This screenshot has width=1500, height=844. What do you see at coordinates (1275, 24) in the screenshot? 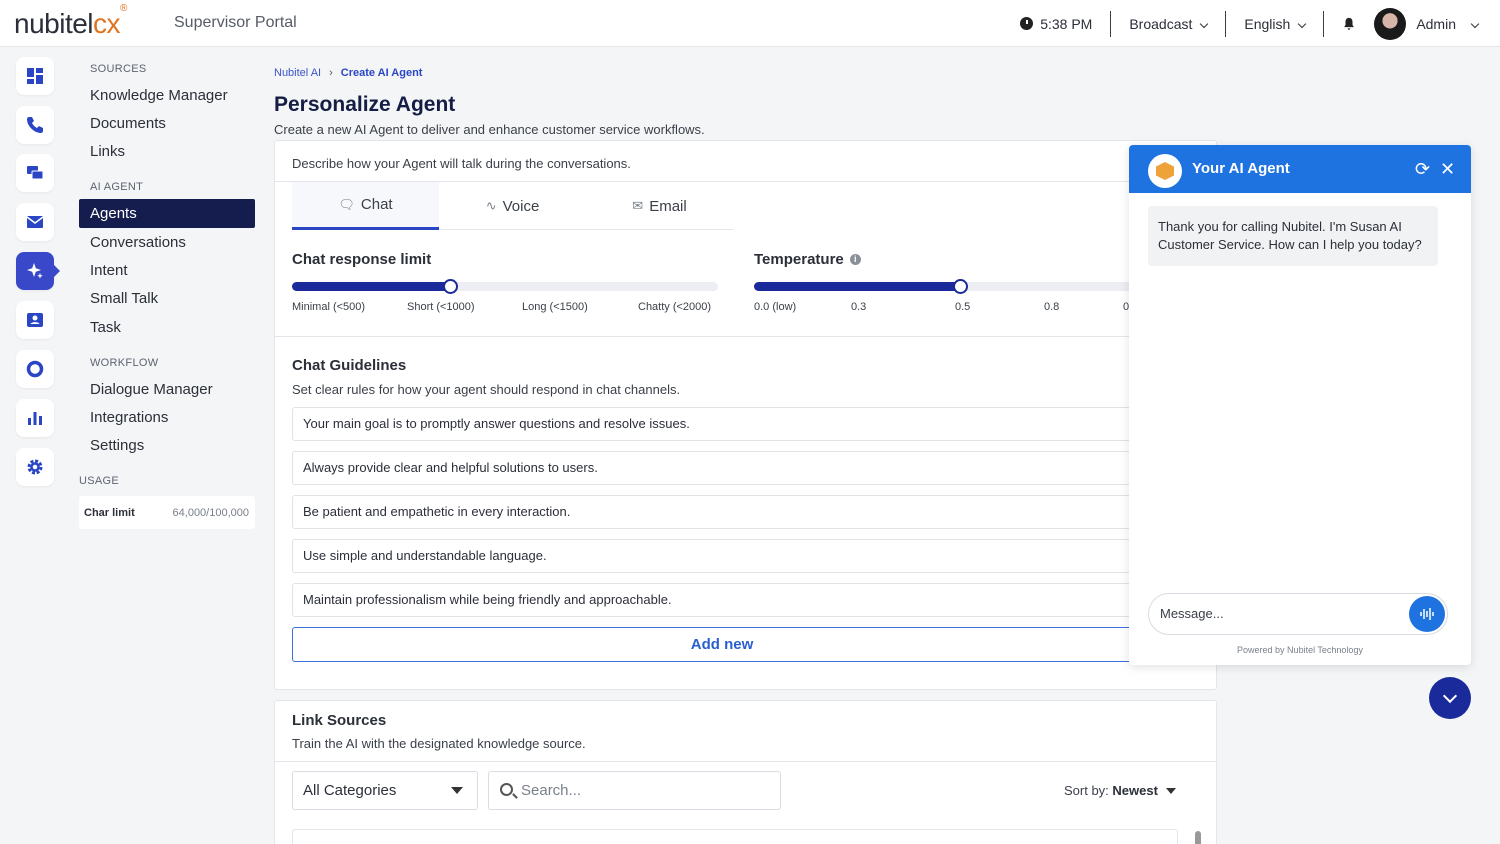
I see `language-dropdown: English` at bounding box center [1275, 24].